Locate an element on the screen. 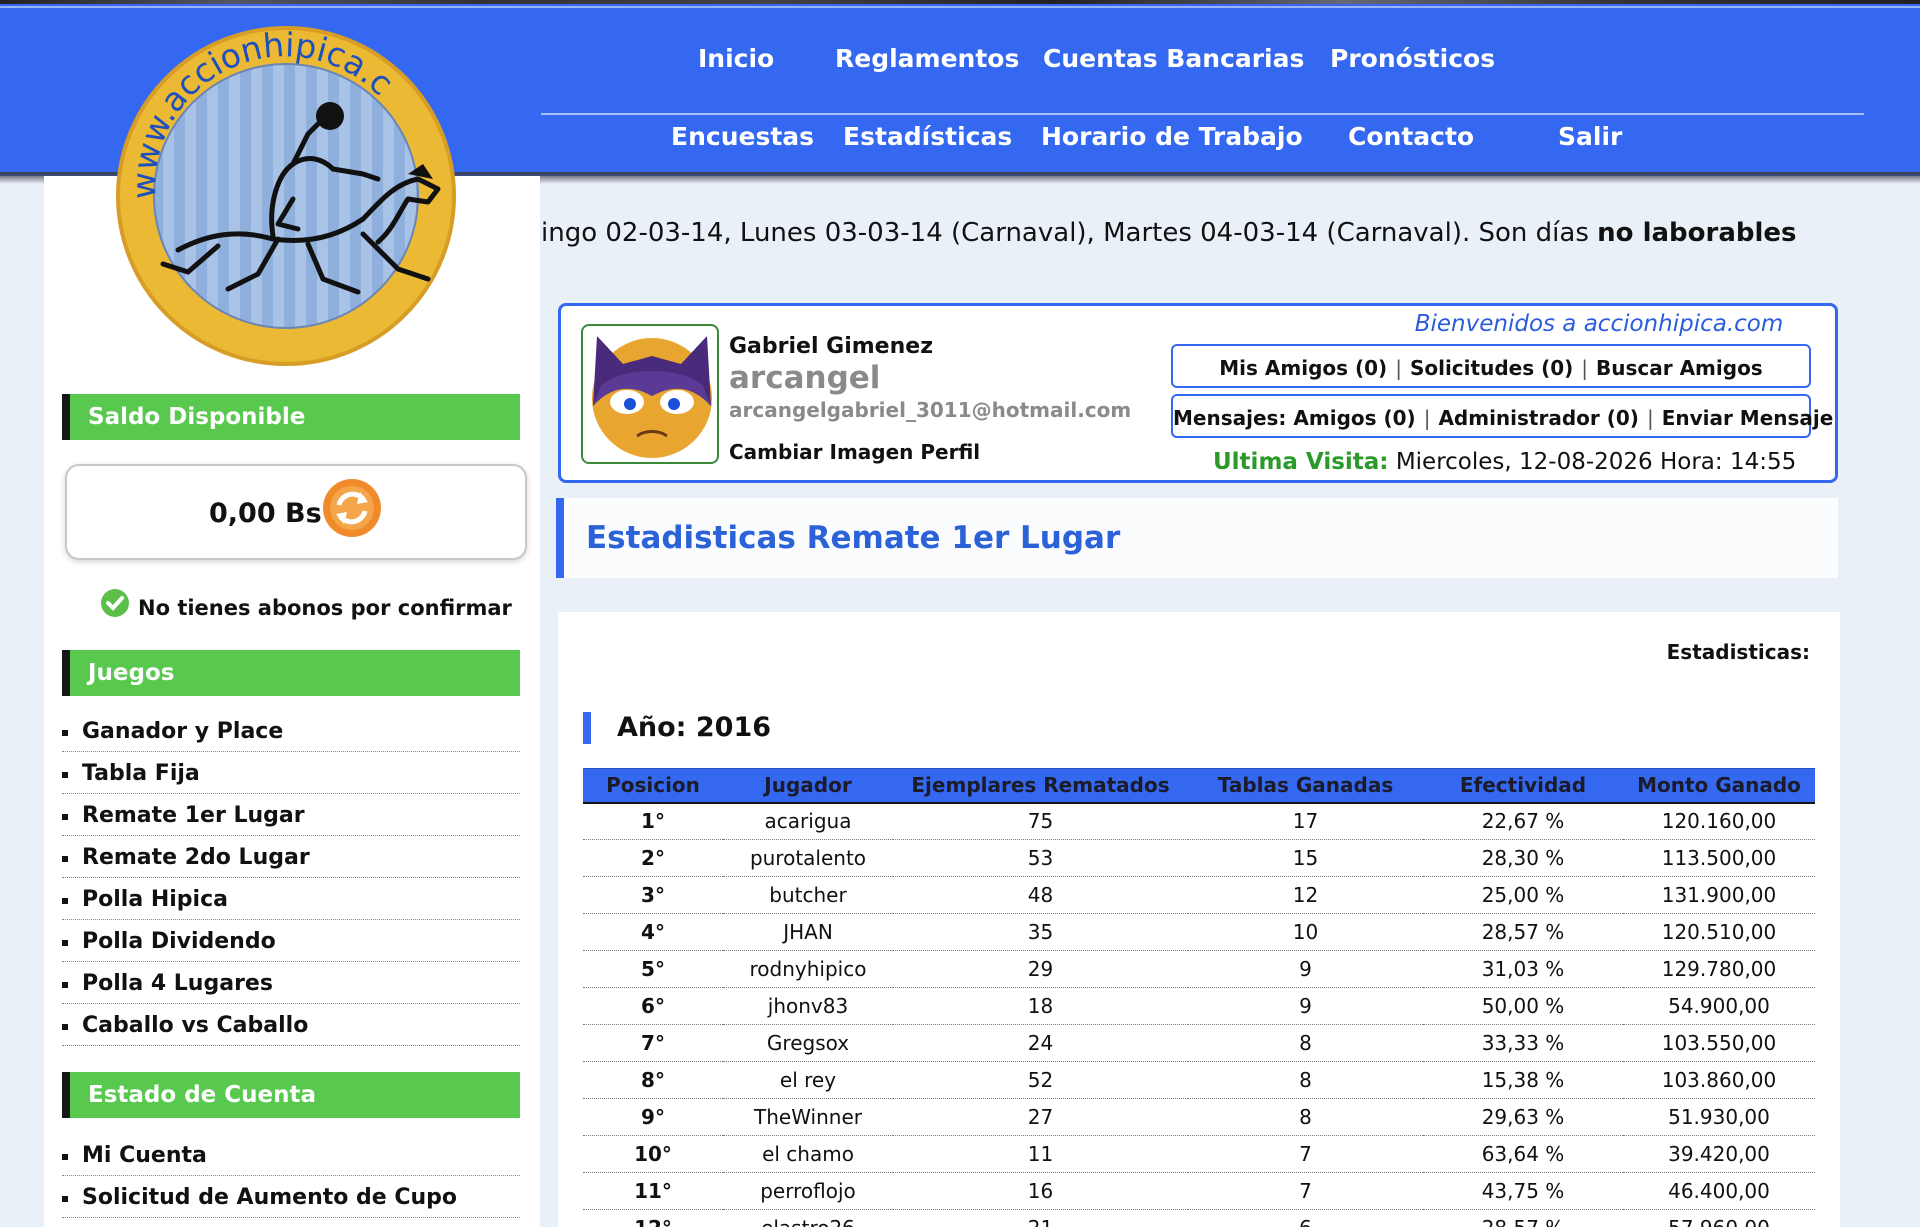 This screenshot has width=1920, height=1227. cell-effectiveness: 50,00 % is located at coordinates (1523, 1006).